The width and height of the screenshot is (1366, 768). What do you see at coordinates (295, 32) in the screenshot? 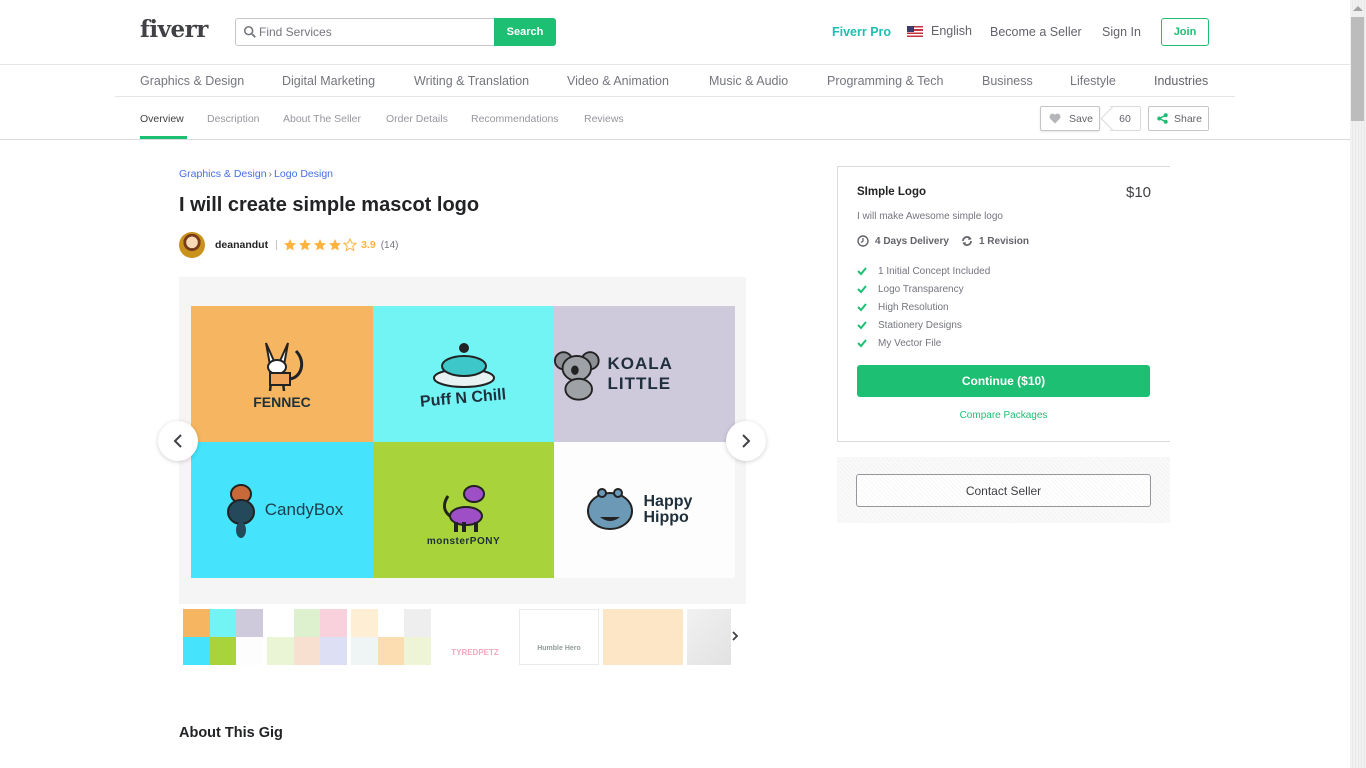
I see `search-placeholder: Find Services` at bounding box center [295, 32].